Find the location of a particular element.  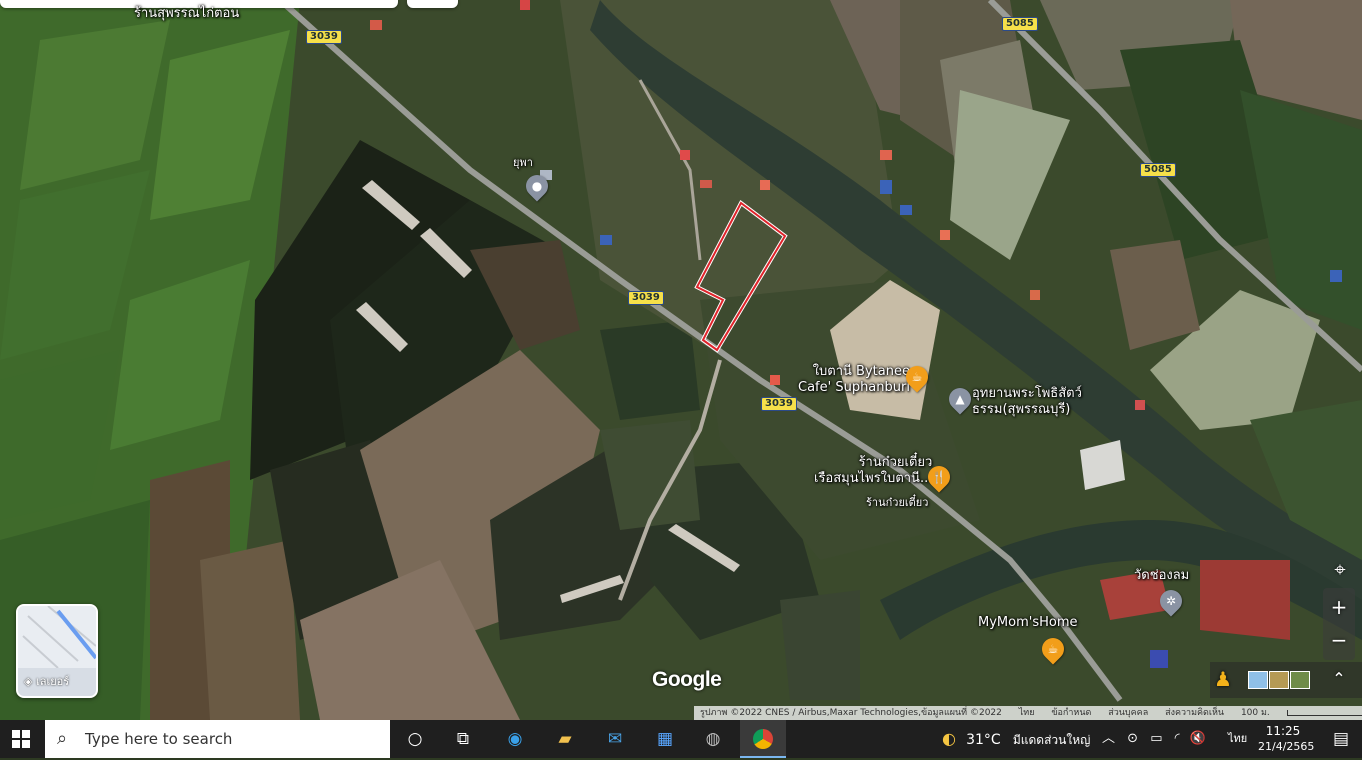

layers-button: ◈ เลเยอร์ is located at coordinates (57, 651).